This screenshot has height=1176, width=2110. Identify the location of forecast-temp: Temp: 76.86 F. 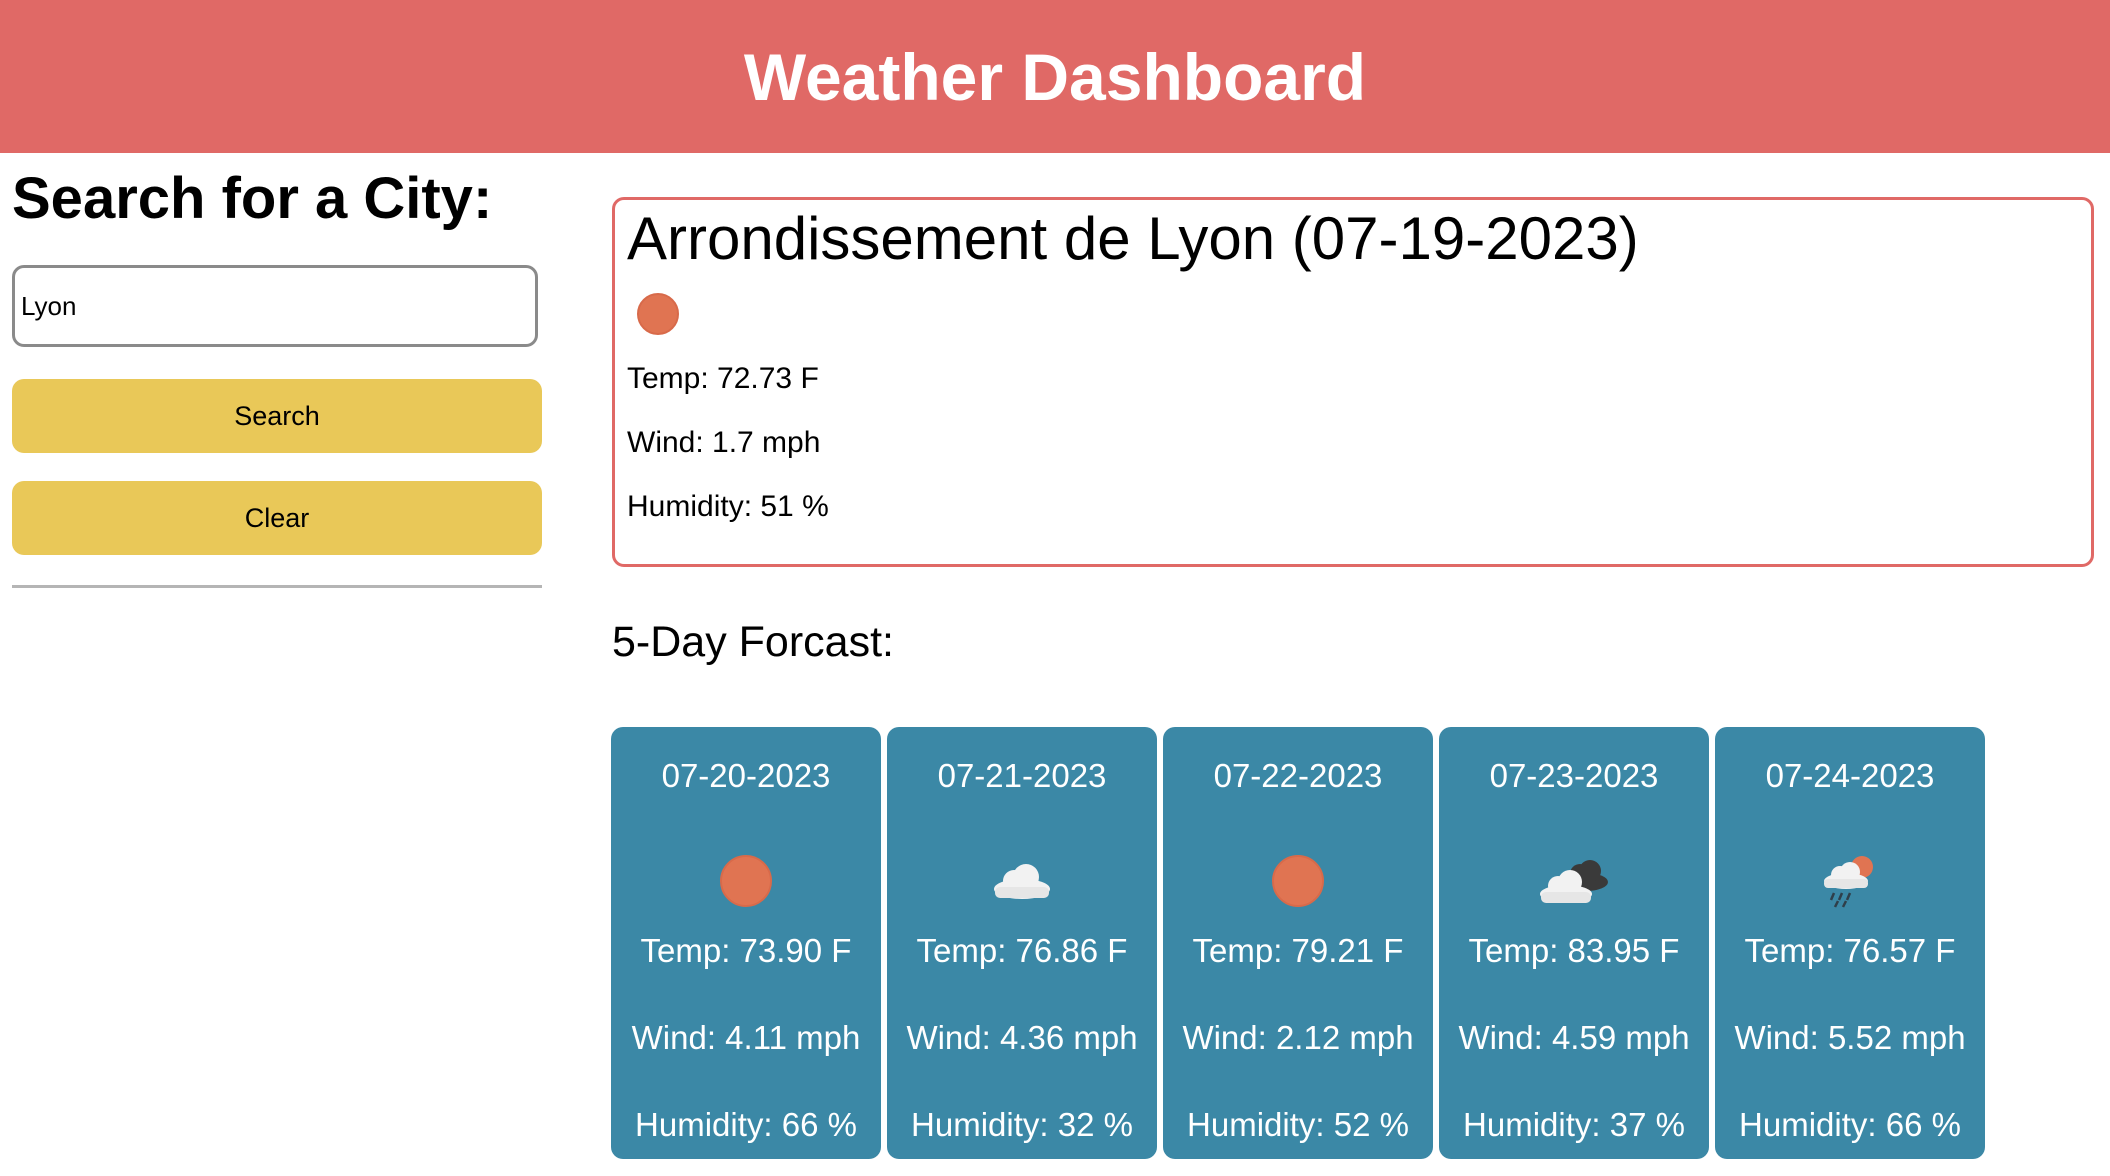
(1022, 950).